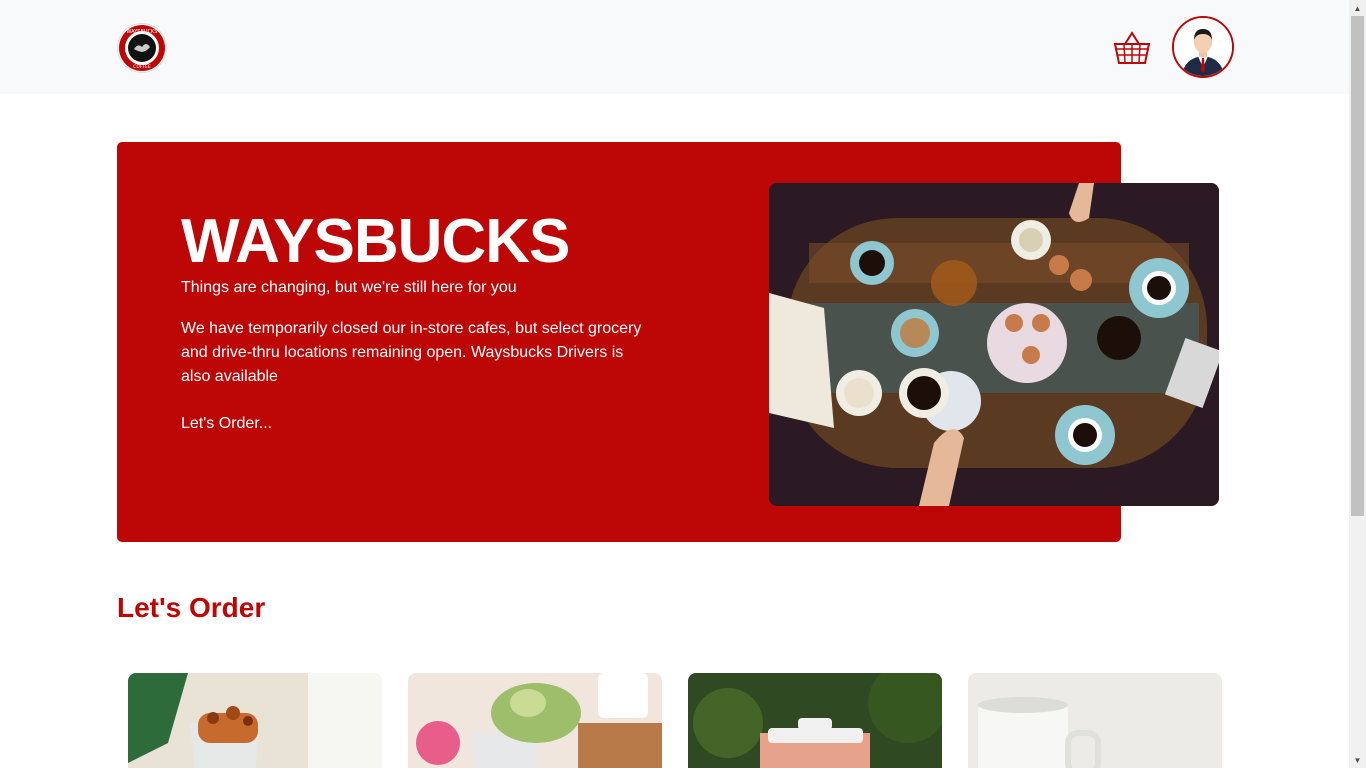 This screenshot has height=768, width=1366. What do you see at coordinates (674, 47) in the screenshot?
I see `navbar: WAYSBUCKS COFFEE` at bounding box center [674, 47].